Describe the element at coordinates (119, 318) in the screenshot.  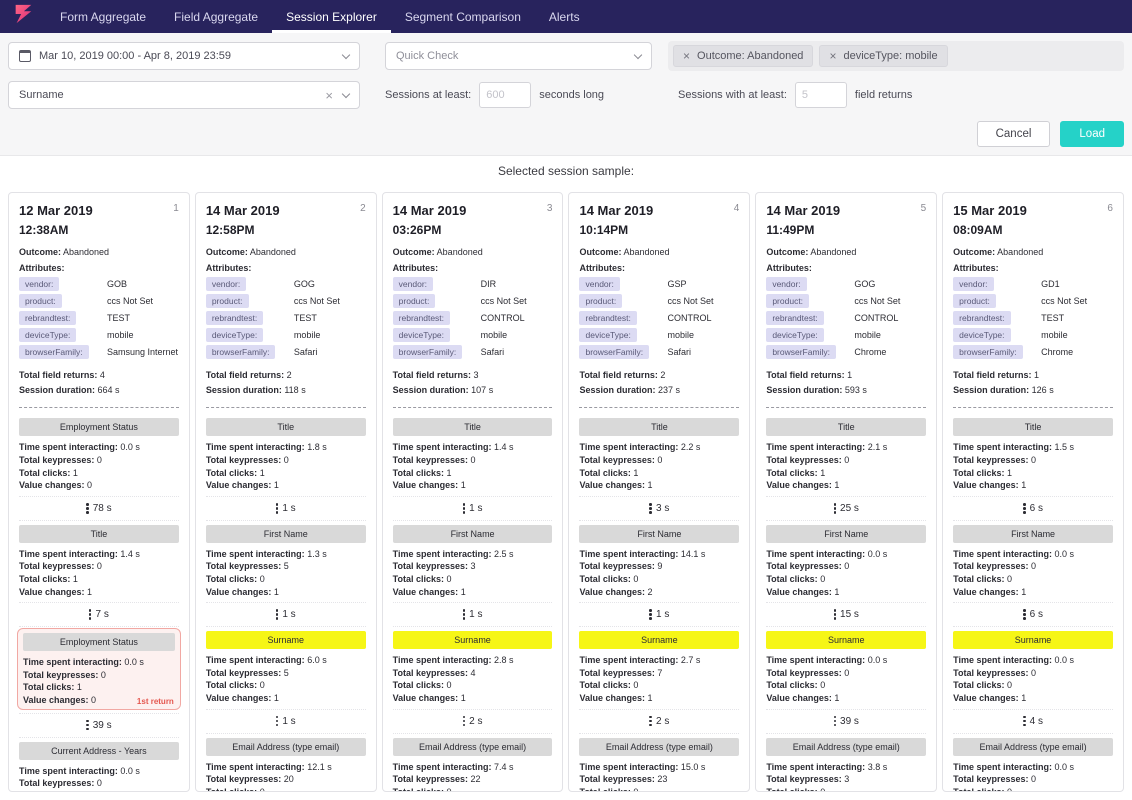
I see `attribute-value: TEST` at that location.